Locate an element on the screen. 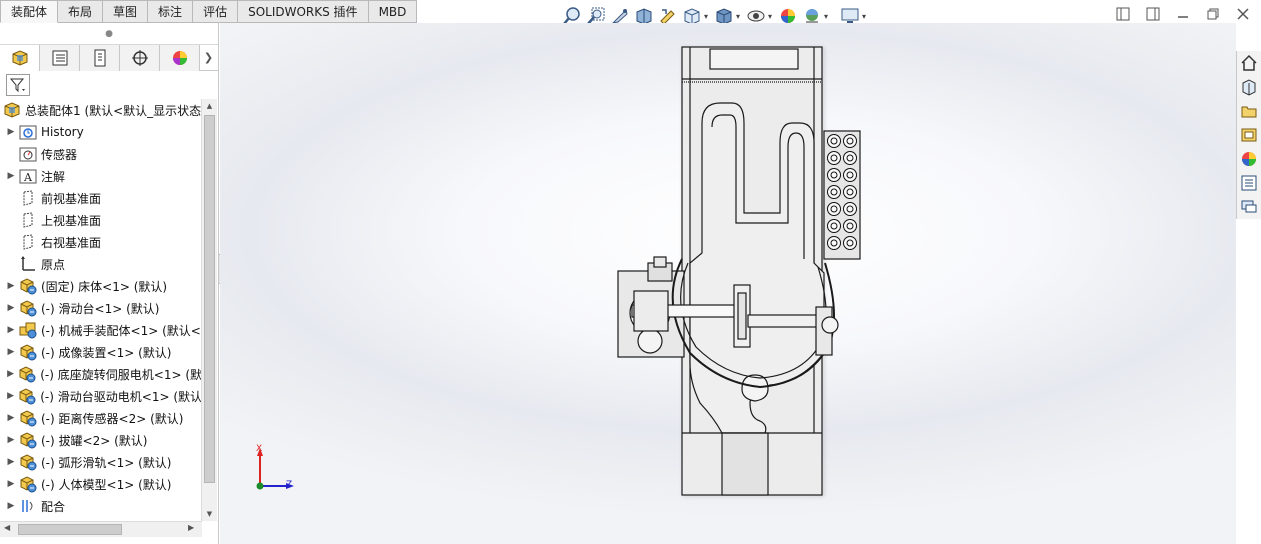  tab-solidworks-addins: SOLIDWORKS 插件 is located at coordinates (303, 11).